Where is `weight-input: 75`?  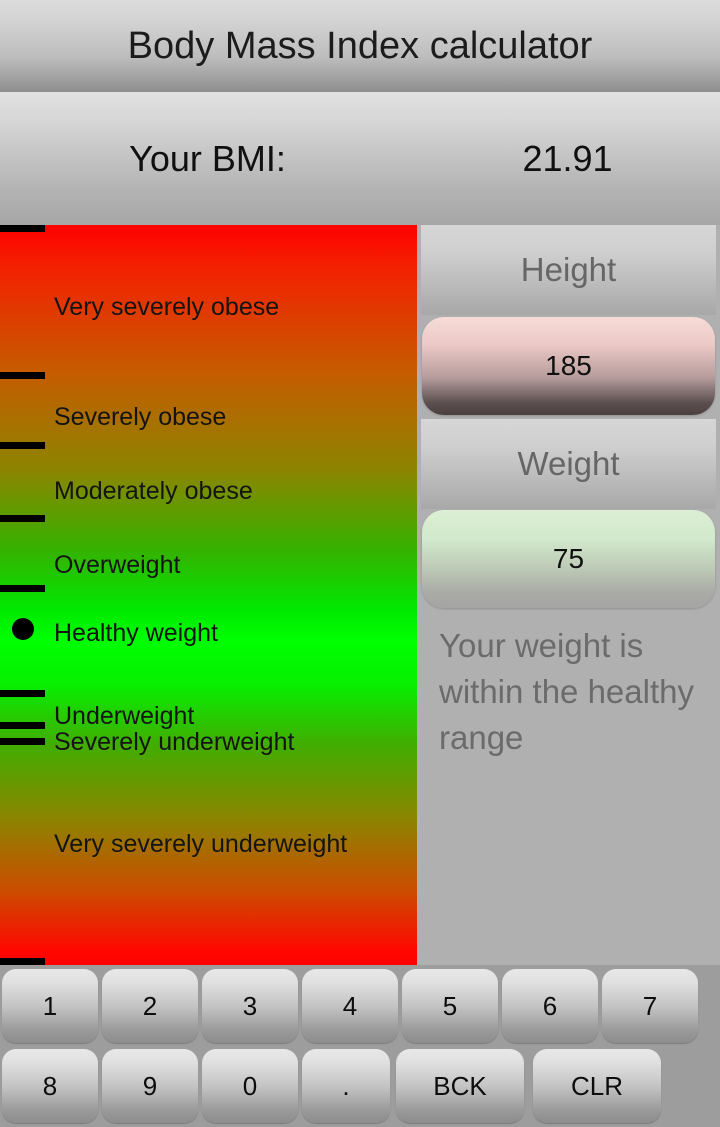
weight-input: 75 is located at coordinates (568, 559).